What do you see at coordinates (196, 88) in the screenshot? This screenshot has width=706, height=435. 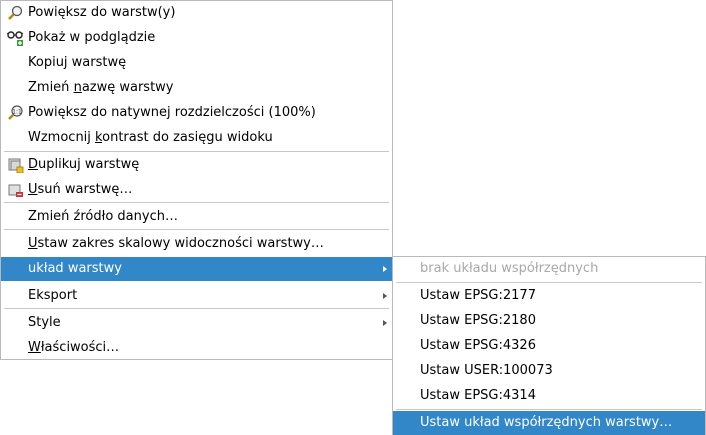 I see `menu-item-rename-layer: Zmień nazwę warstwy` at bounding box center [196, 88].